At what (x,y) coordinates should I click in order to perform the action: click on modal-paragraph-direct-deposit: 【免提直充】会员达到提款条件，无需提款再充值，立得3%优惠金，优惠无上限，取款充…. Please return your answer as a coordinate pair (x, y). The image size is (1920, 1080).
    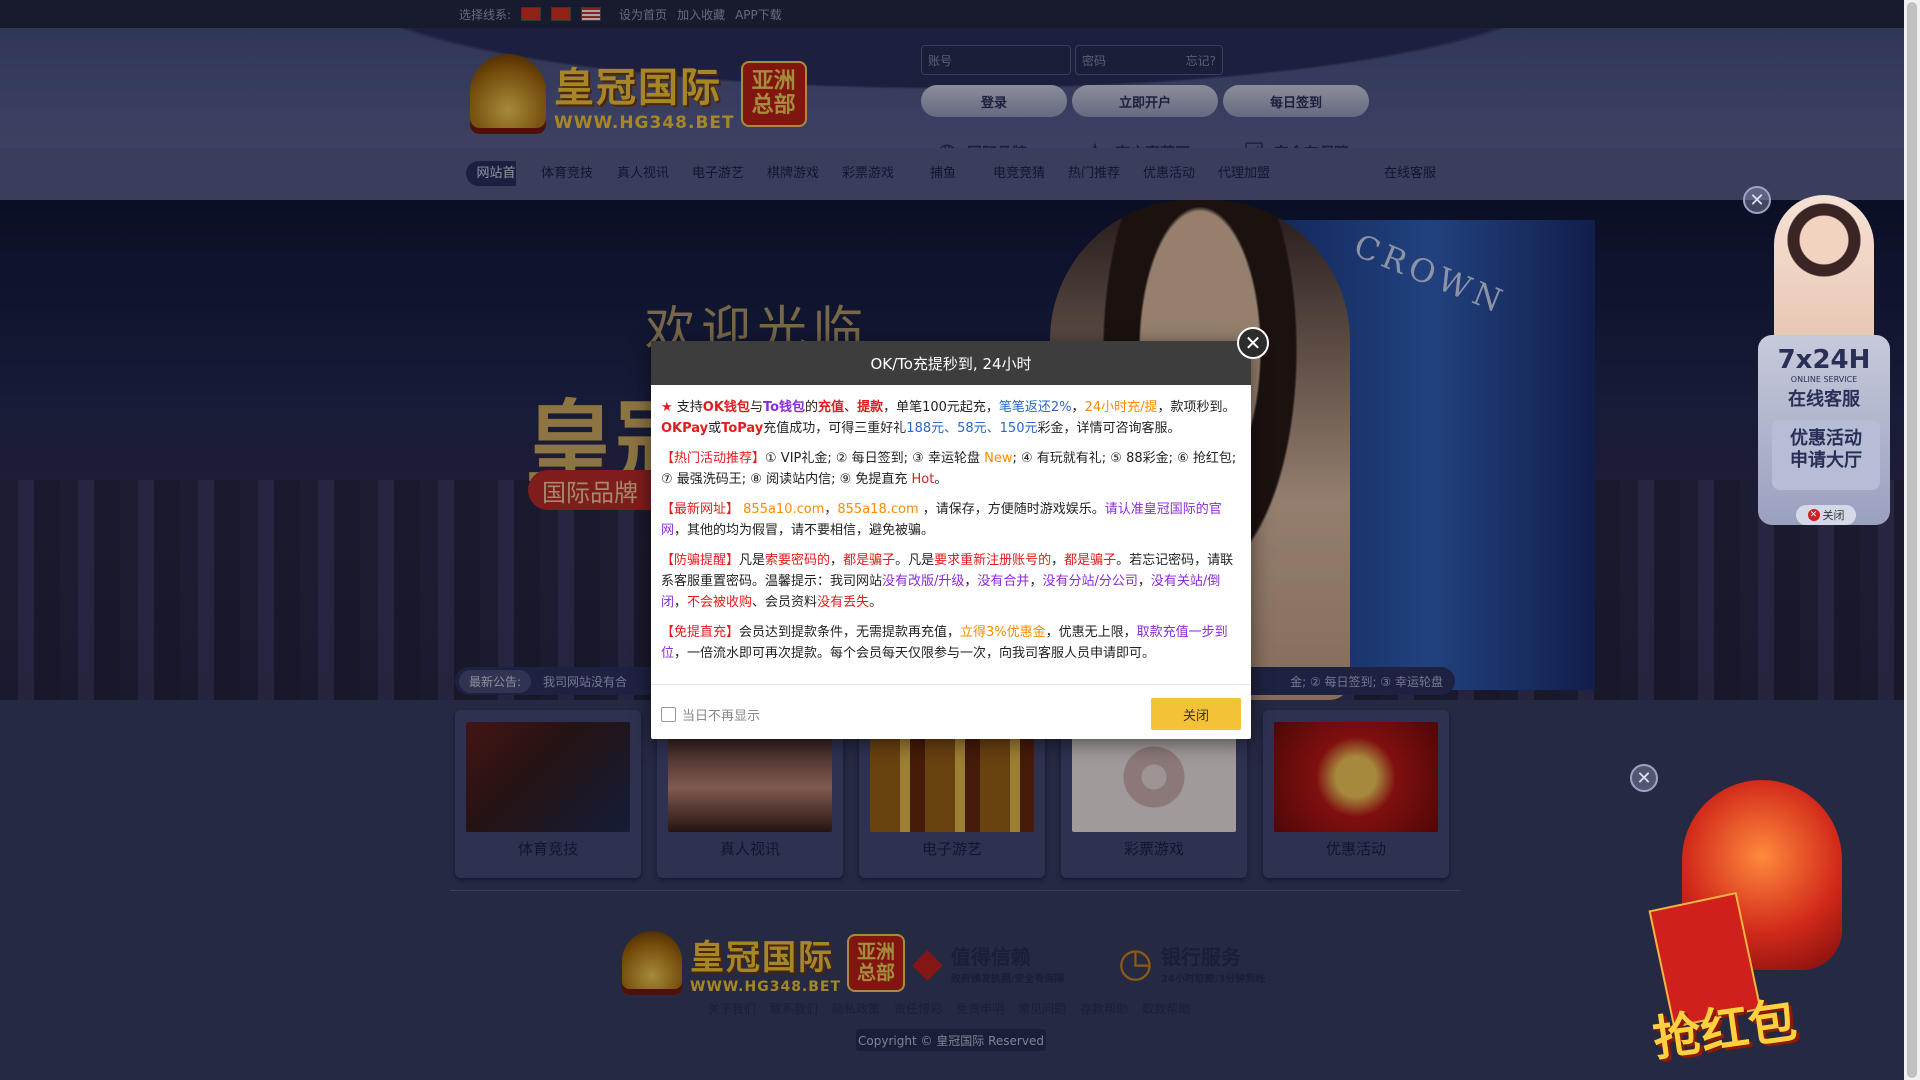
    Looking at the image, I should click on (944, 643).